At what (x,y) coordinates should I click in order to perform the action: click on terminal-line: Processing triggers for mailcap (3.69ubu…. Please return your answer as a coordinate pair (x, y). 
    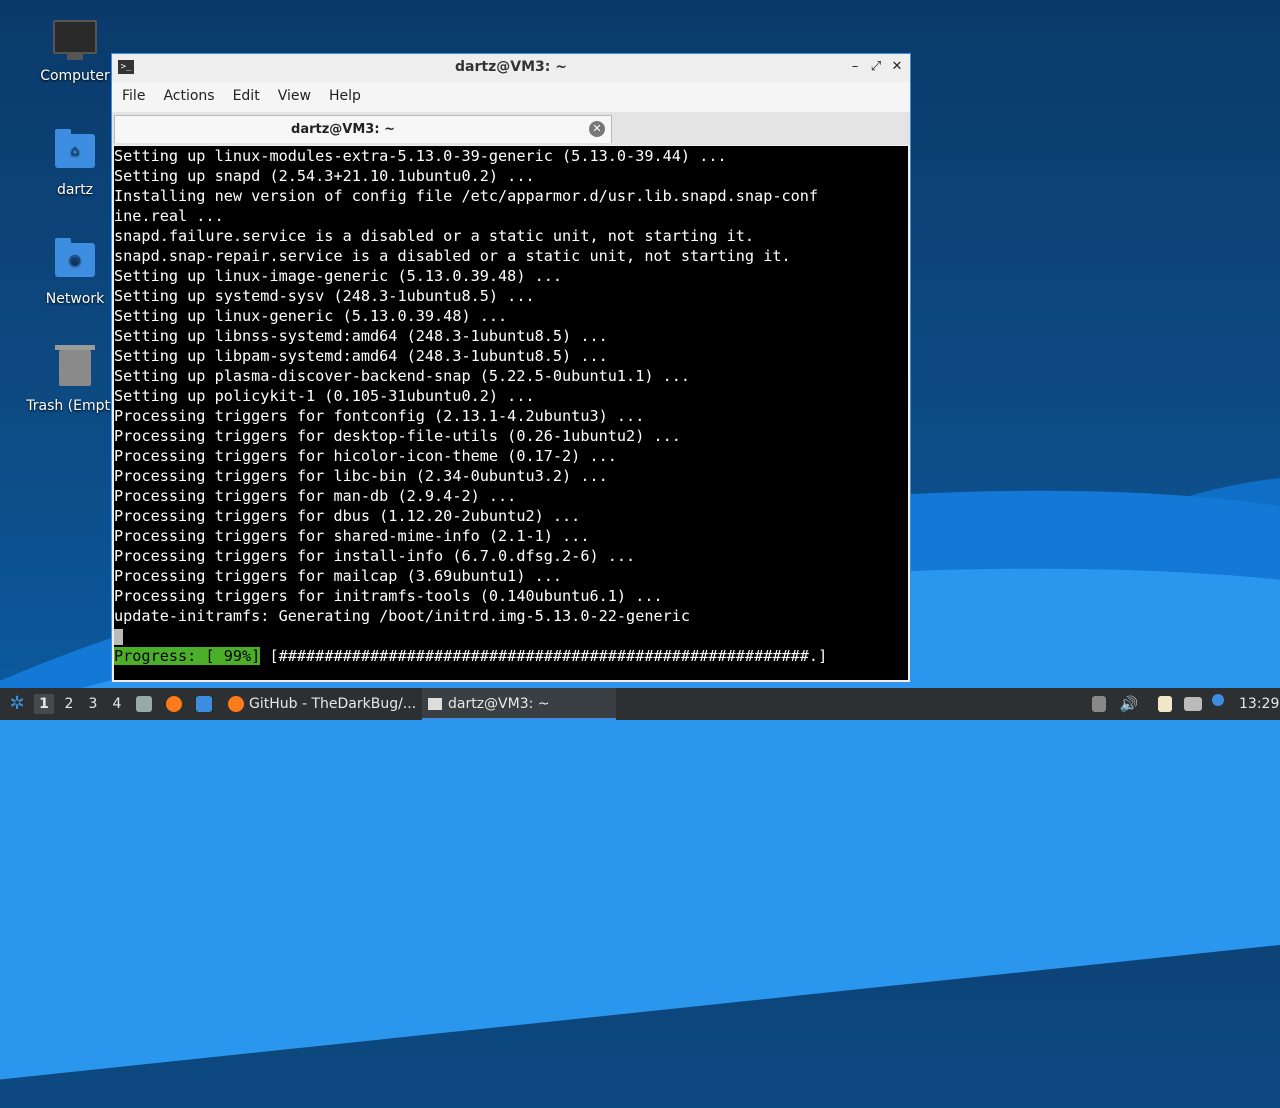
    Looking at the image, I should click on (338, 576).